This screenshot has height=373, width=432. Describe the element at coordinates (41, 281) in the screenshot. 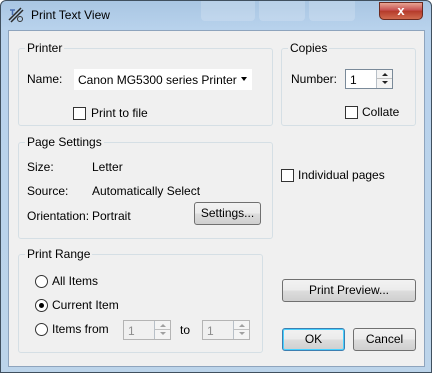

I see `all-items-radio` at that location.